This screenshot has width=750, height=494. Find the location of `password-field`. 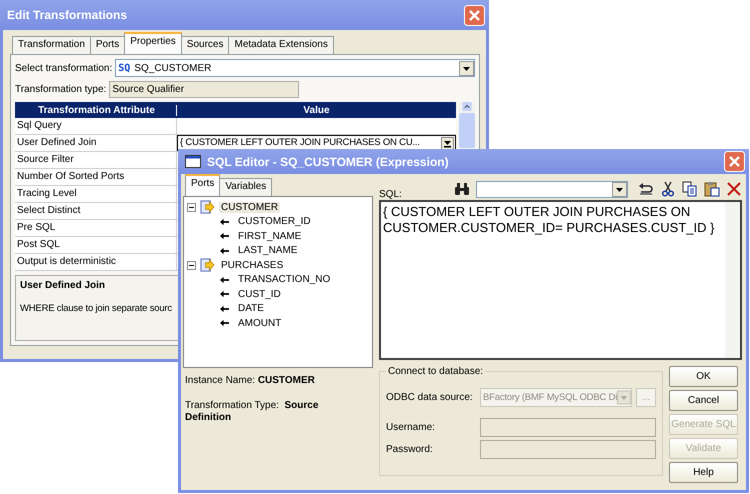

password-field is located at coordinates (568, 449).